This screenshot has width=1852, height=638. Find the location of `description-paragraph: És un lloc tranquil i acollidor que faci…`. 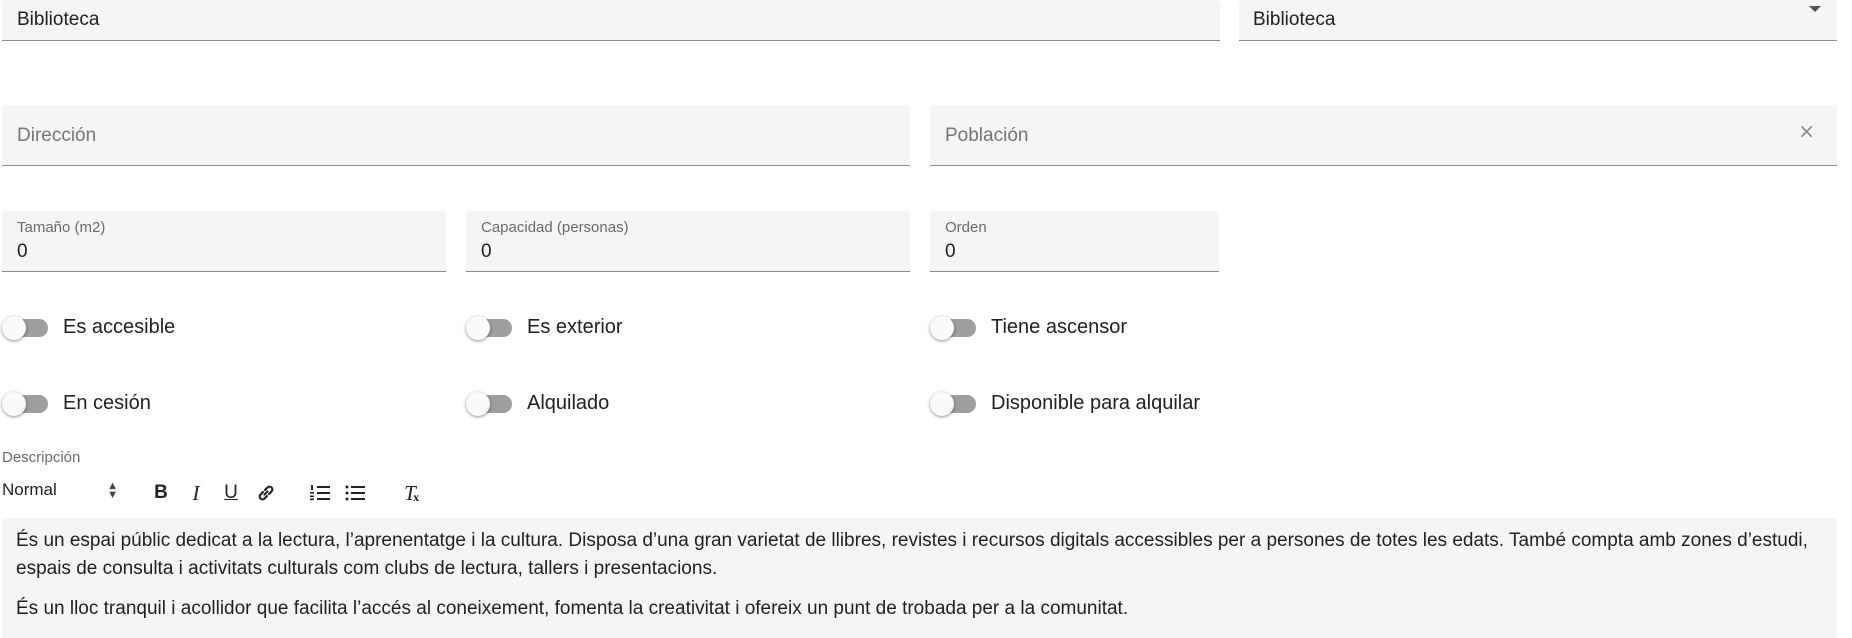

description-paragraph: És un lloc tranquil i acollidor que faci… is located at coordinates (572, 608).